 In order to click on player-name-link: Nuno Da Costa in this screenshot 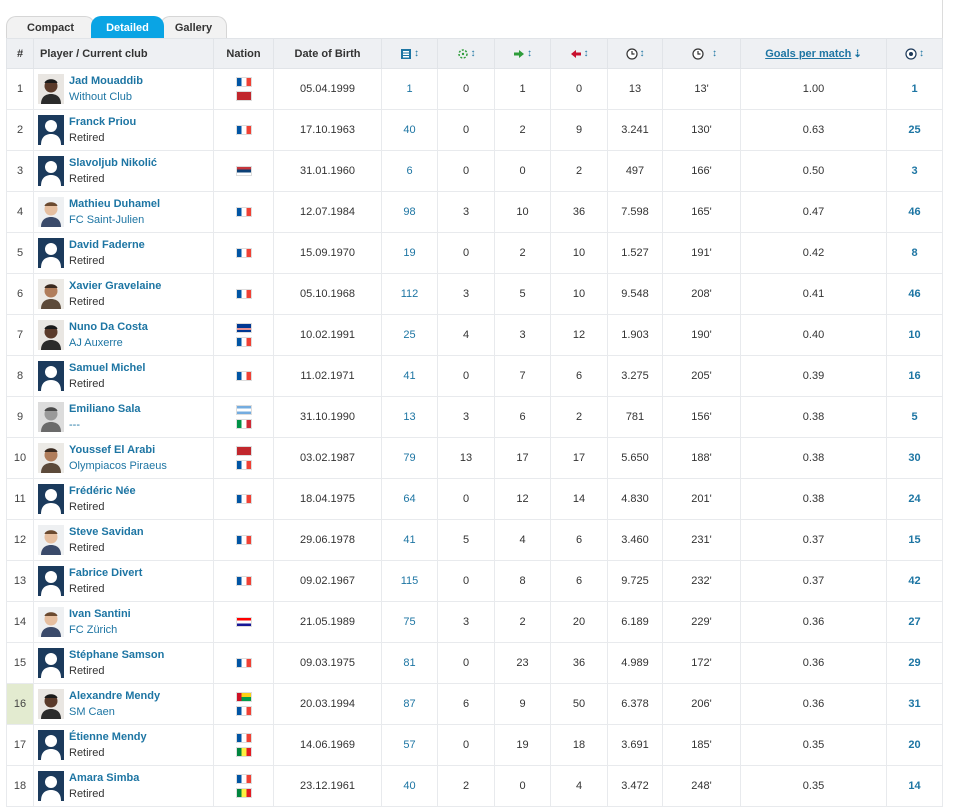, I will do `click(108, 327)`.